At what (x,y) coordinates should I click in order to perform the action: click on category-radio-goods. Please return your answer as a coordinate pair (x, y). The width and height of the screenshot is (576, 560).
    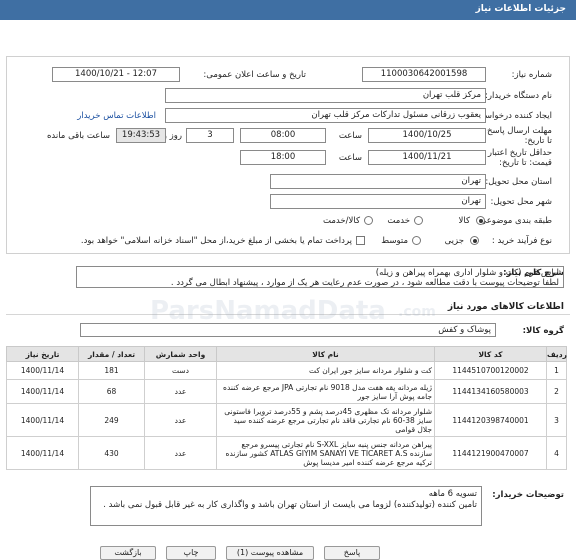
    Looking at the image, I should click on (480, 220).